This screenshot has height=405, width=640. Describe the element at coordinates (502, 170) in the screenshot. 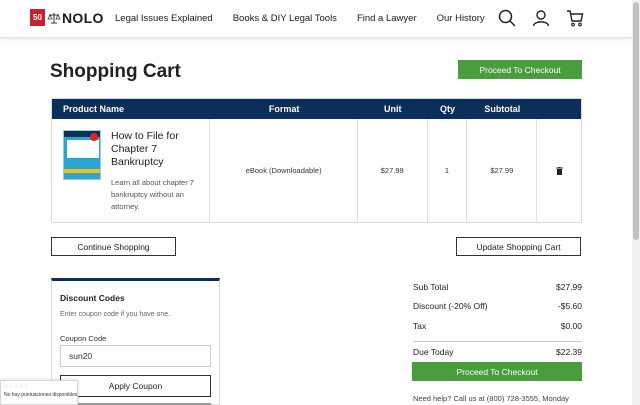

I see `subtotal-cell: $27.99` at that location.